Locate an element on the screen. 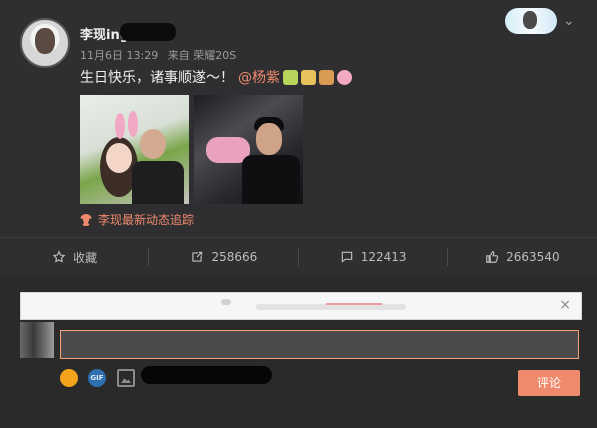 The width and height of the screenshot is (597, 428). flower-icon is located at coordinates (86, 219).